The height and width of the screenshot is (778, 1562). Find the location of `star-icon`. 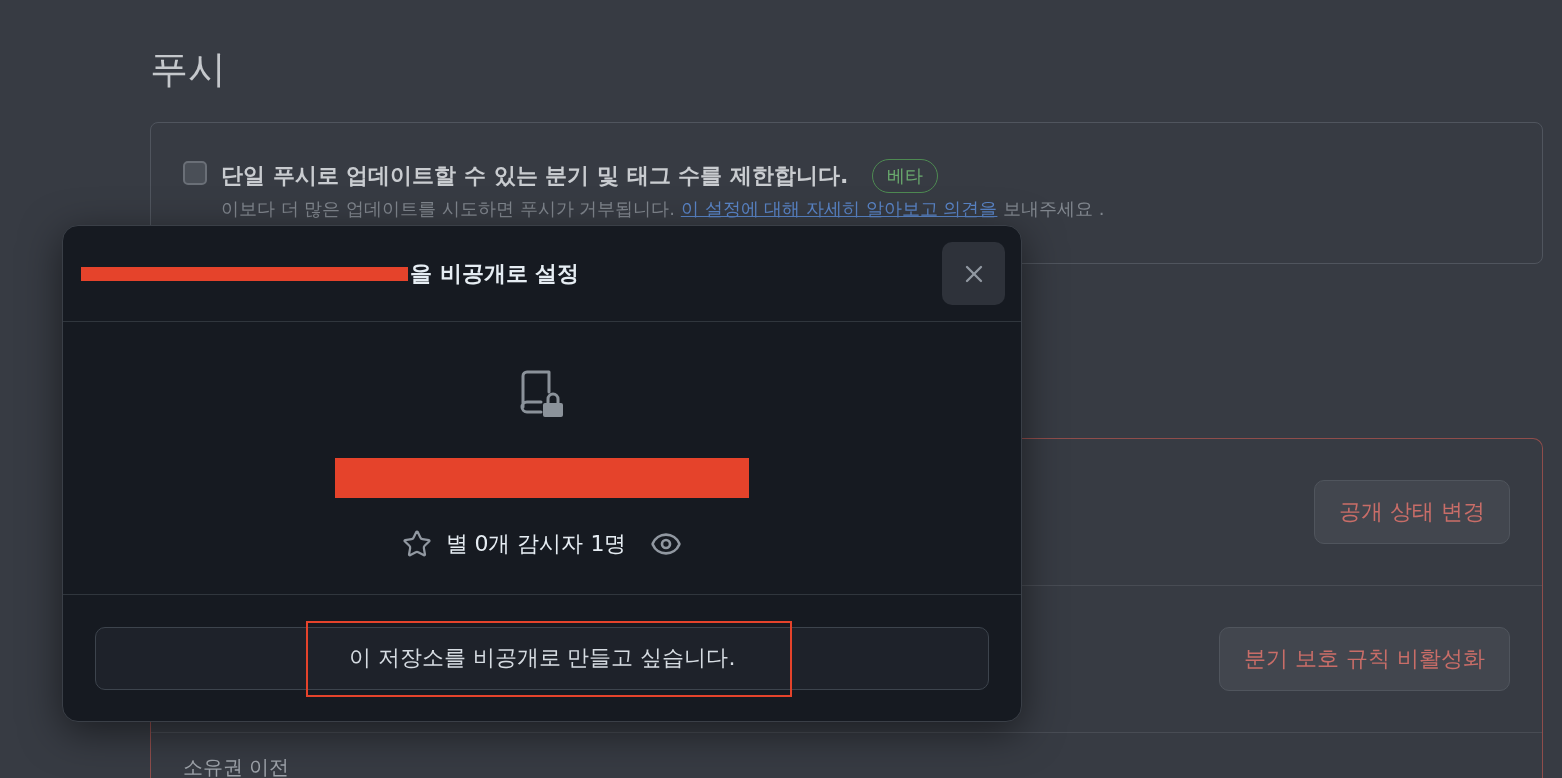

star-icon is located at coordinates (416, 544).